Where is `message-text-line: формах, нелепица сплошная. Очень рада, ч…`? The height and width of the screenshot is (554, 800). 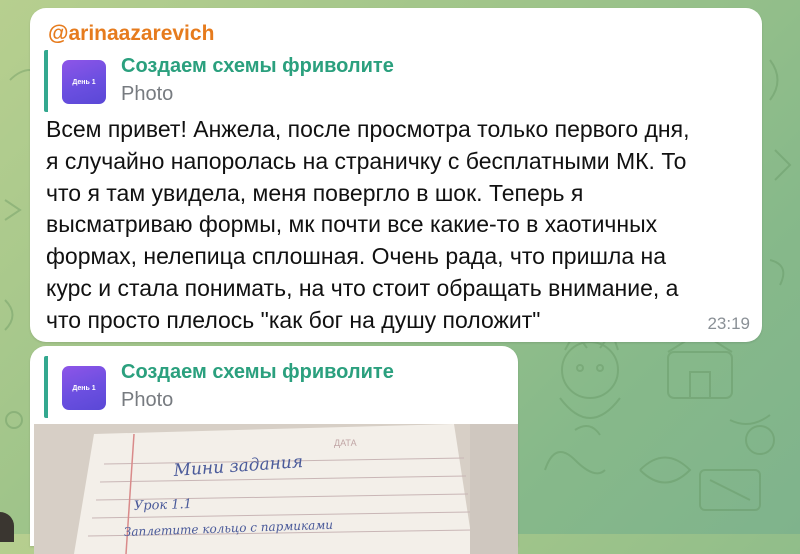
message-text-line: формах, нелепица сплошная. Очень рада, ч… is located at coordinates (356, 256).